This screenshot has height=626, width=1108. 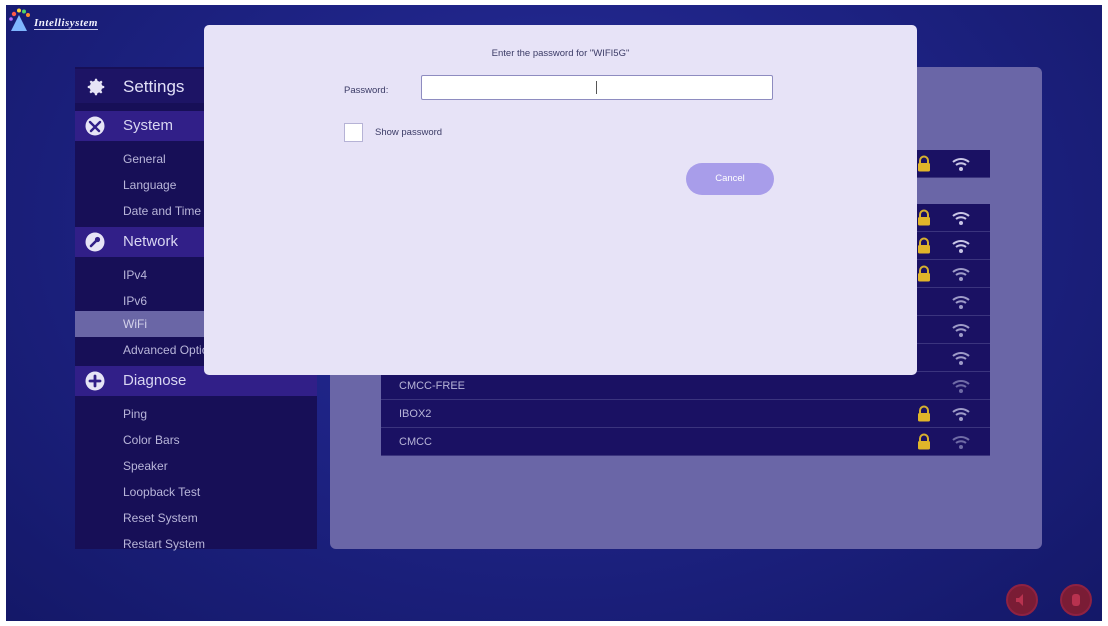 I want to click on sidebar-item-speaker: Speaker, so click(x=196, y=466).